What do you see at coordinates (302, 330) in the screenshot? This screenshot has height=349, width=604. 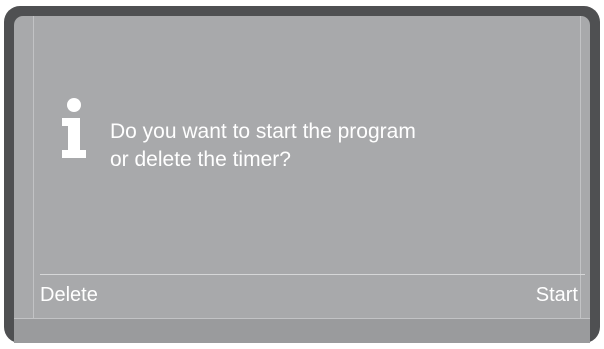 I see `screen-footer-bar` at bounding box center [302, 330].